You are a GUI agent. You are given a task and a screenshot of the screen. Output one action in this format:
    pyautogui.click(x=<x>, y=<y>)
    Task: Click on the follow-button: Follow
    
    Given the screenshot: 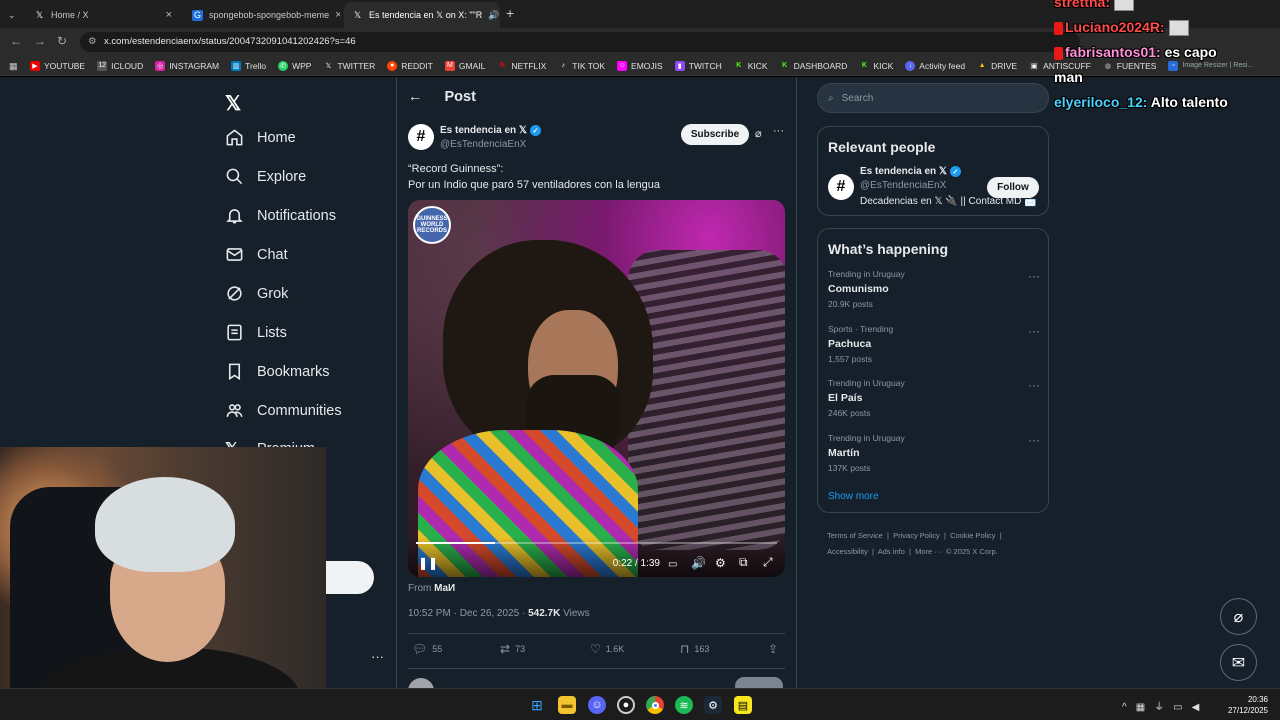 What is the action you would take?
    pyautogui.click(x=1013, y=187)
    